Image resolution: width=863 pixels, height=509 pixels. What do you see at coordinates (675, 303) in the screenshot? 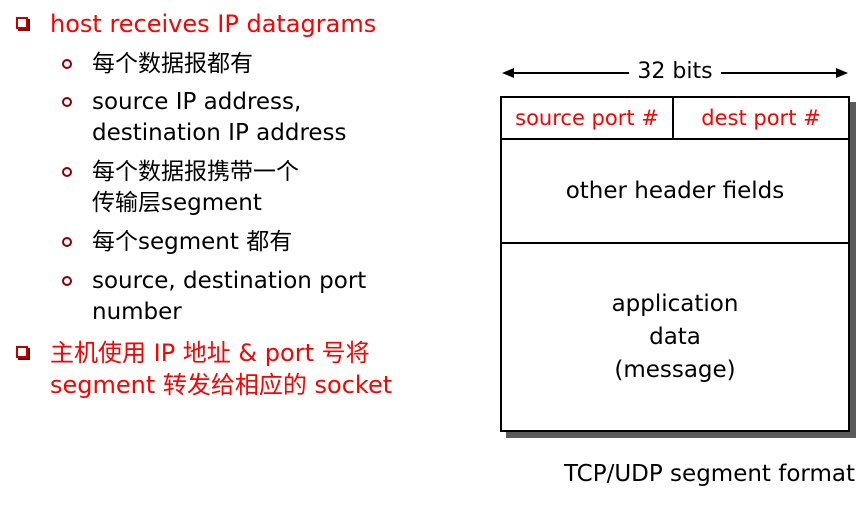
I see `data-line: application` at bounding box center [675, 303].